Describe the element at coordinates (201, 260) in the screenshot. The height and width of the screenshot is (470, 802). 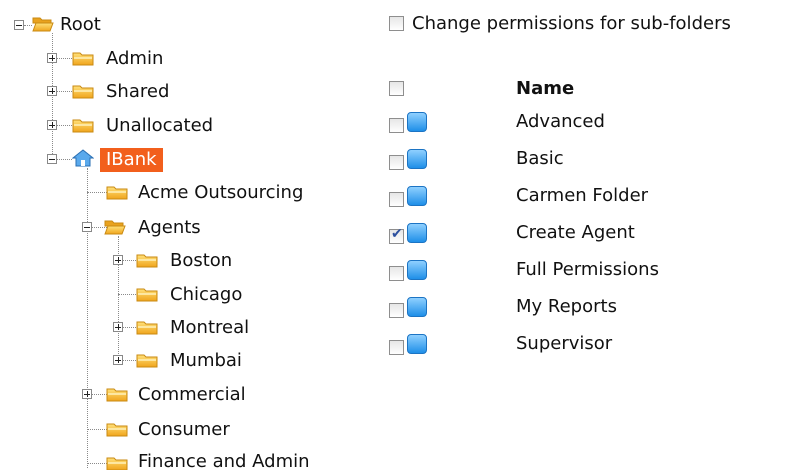
I see `tree-node-label: Boston` at that location.